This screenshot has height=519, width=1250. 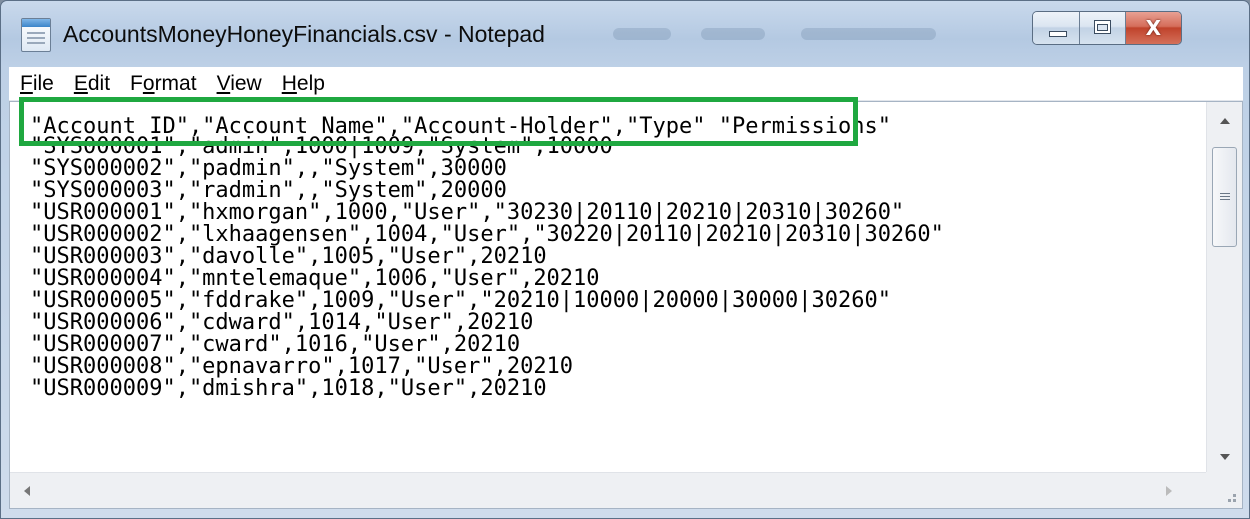 What do you see at coordinates (268, 190) in the screenshot?
I see `csv-line: "SYS000003","radmin",,"System",20000` at bounding box center [268, 190].